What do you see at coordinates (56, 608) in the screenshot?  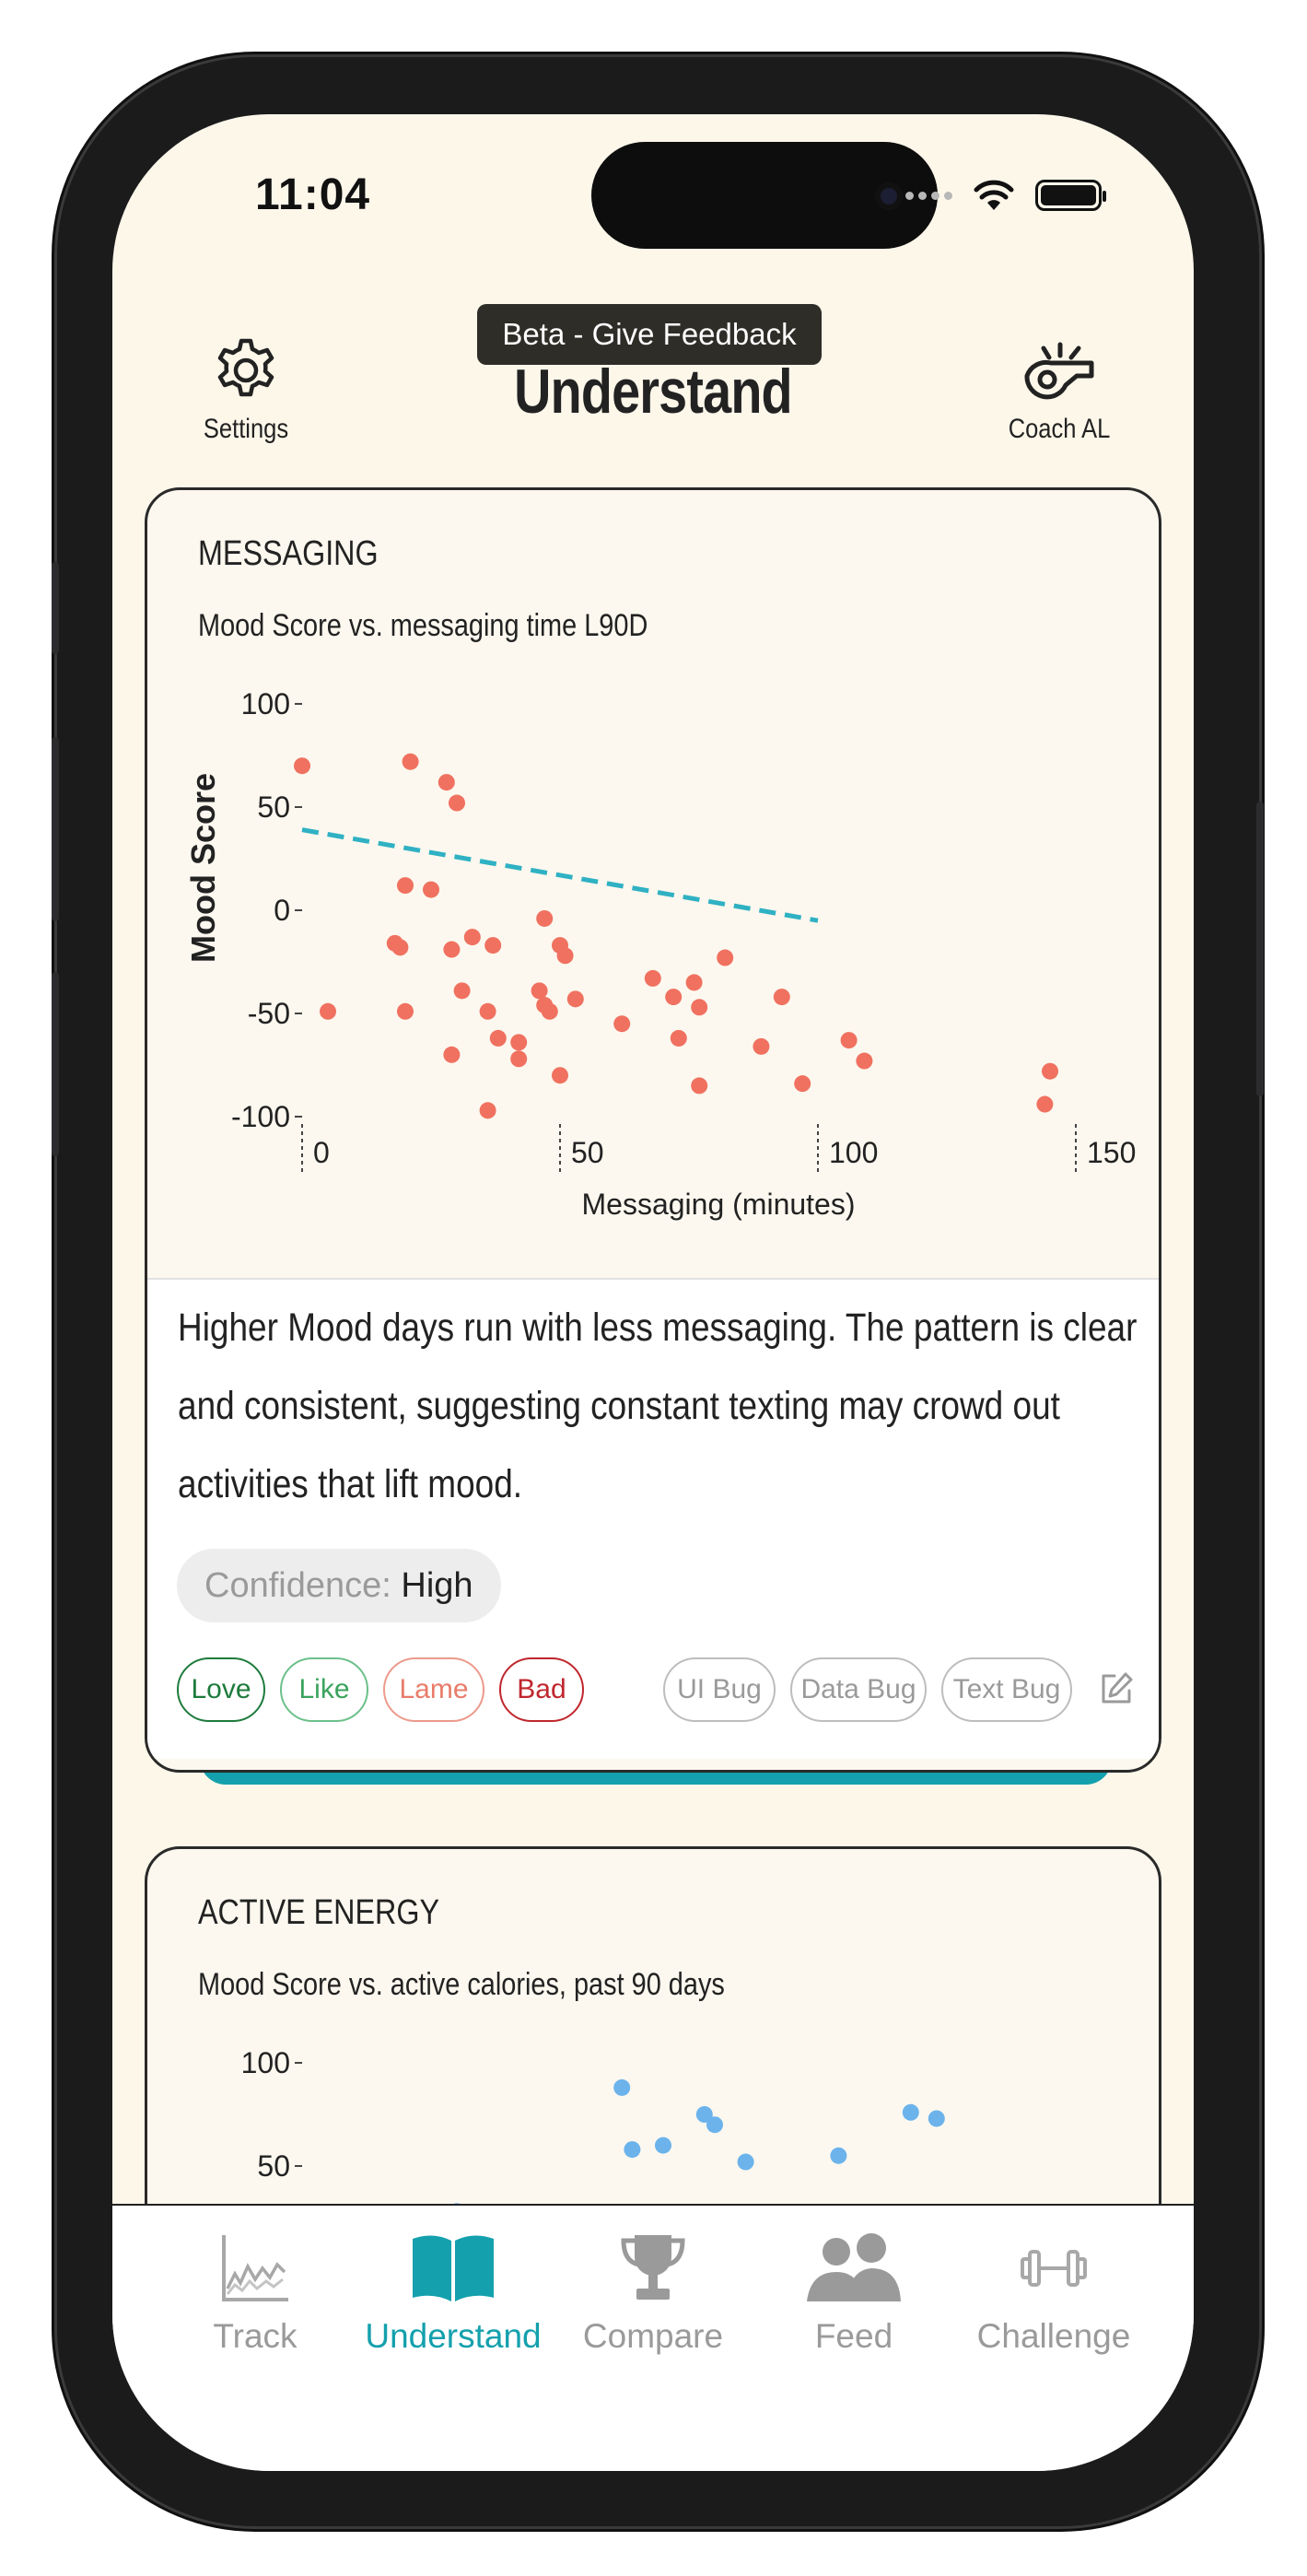 I see `action-button` at bounding box center [56, 608].